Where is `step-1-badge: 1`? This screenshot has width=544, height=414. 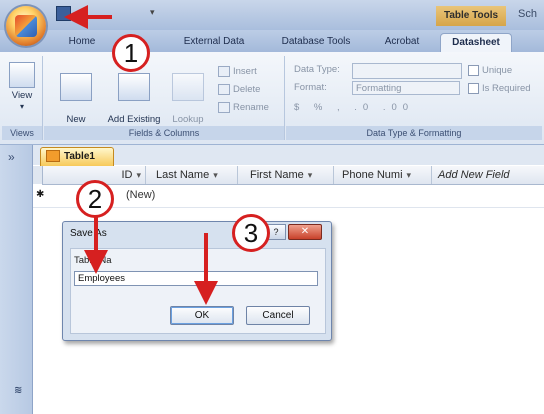
step-1-badge: 1 is located at coordinates (131, 53).